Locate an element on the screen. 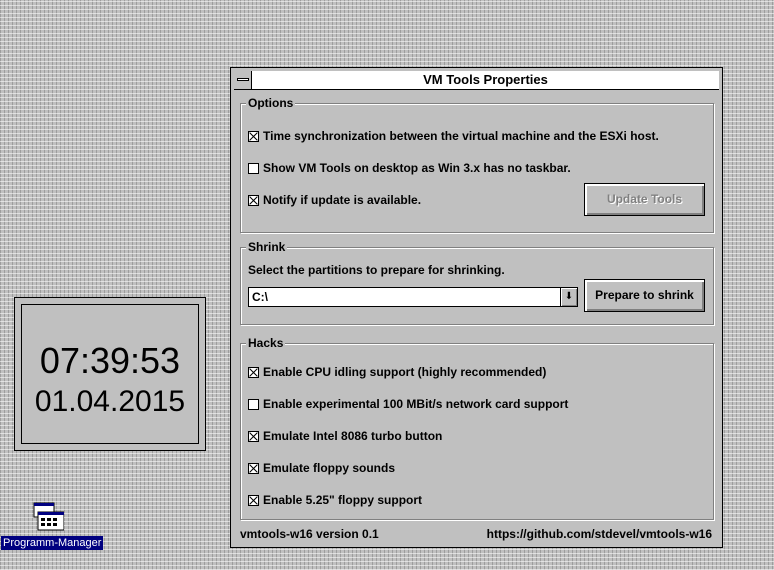  window-title: VM Tools Properties is located at coordinates (485, 79).